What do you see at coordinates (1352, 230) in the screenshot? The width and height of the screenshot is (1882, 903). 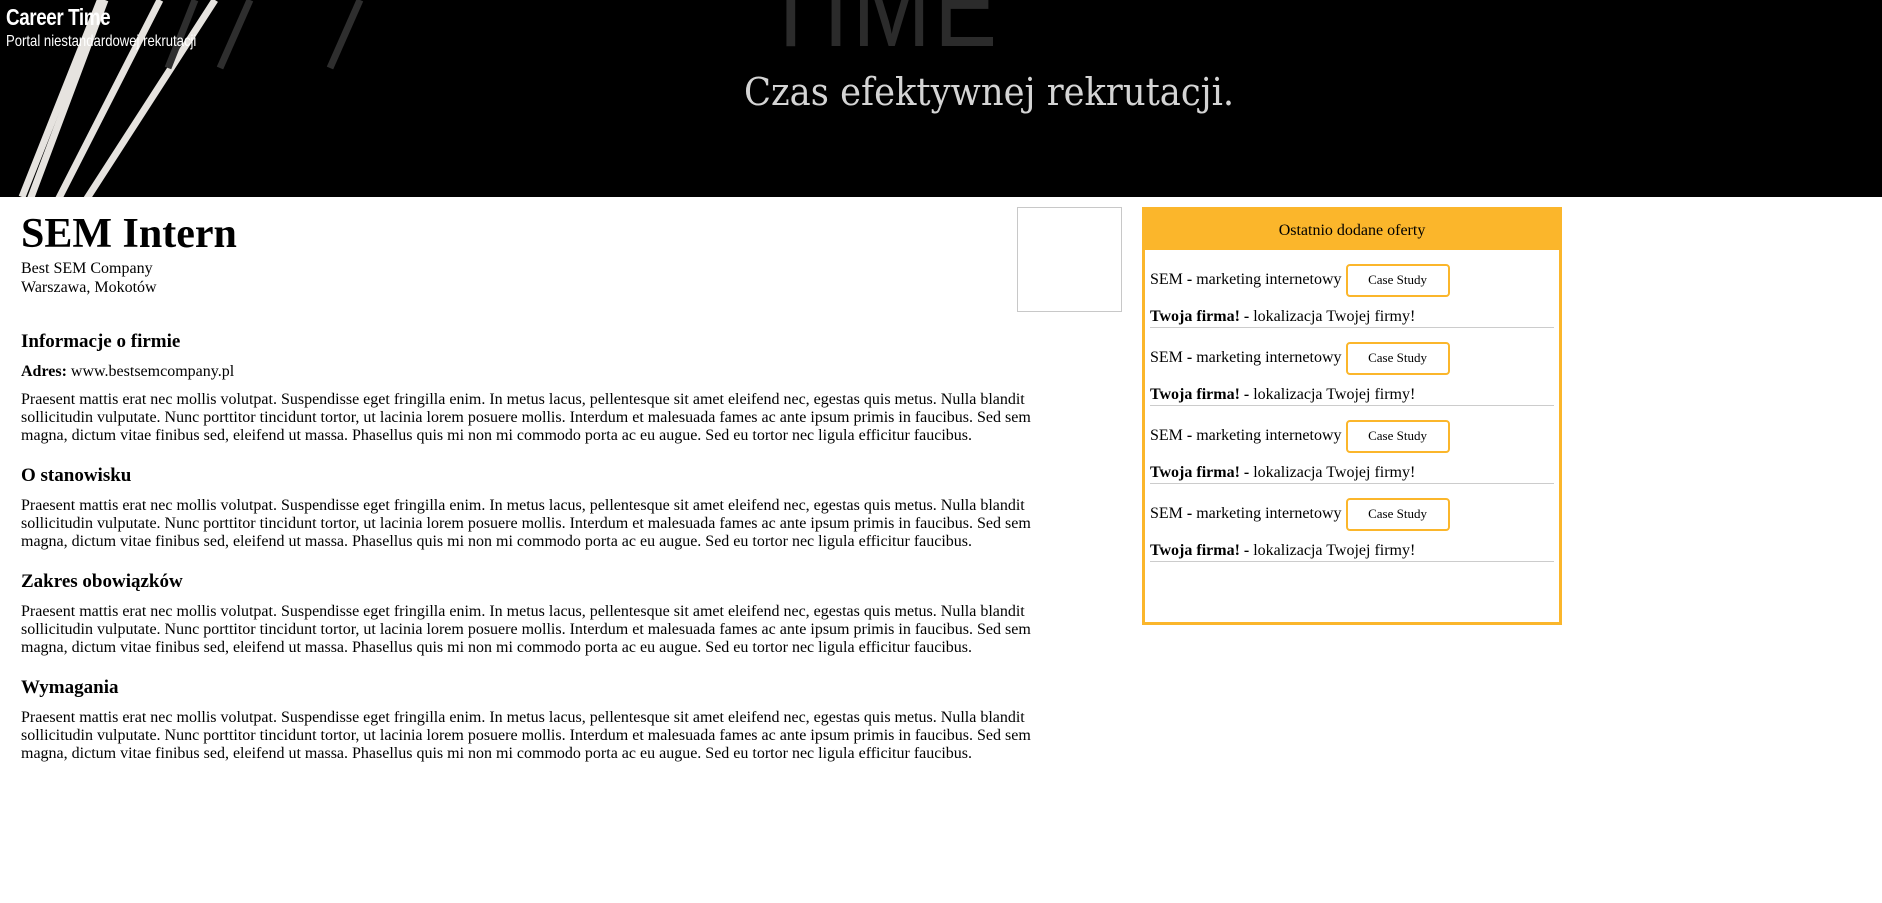 I see `recent-offers-title: Ostatnio dodane oferty` at bounding box center [1352, 230].